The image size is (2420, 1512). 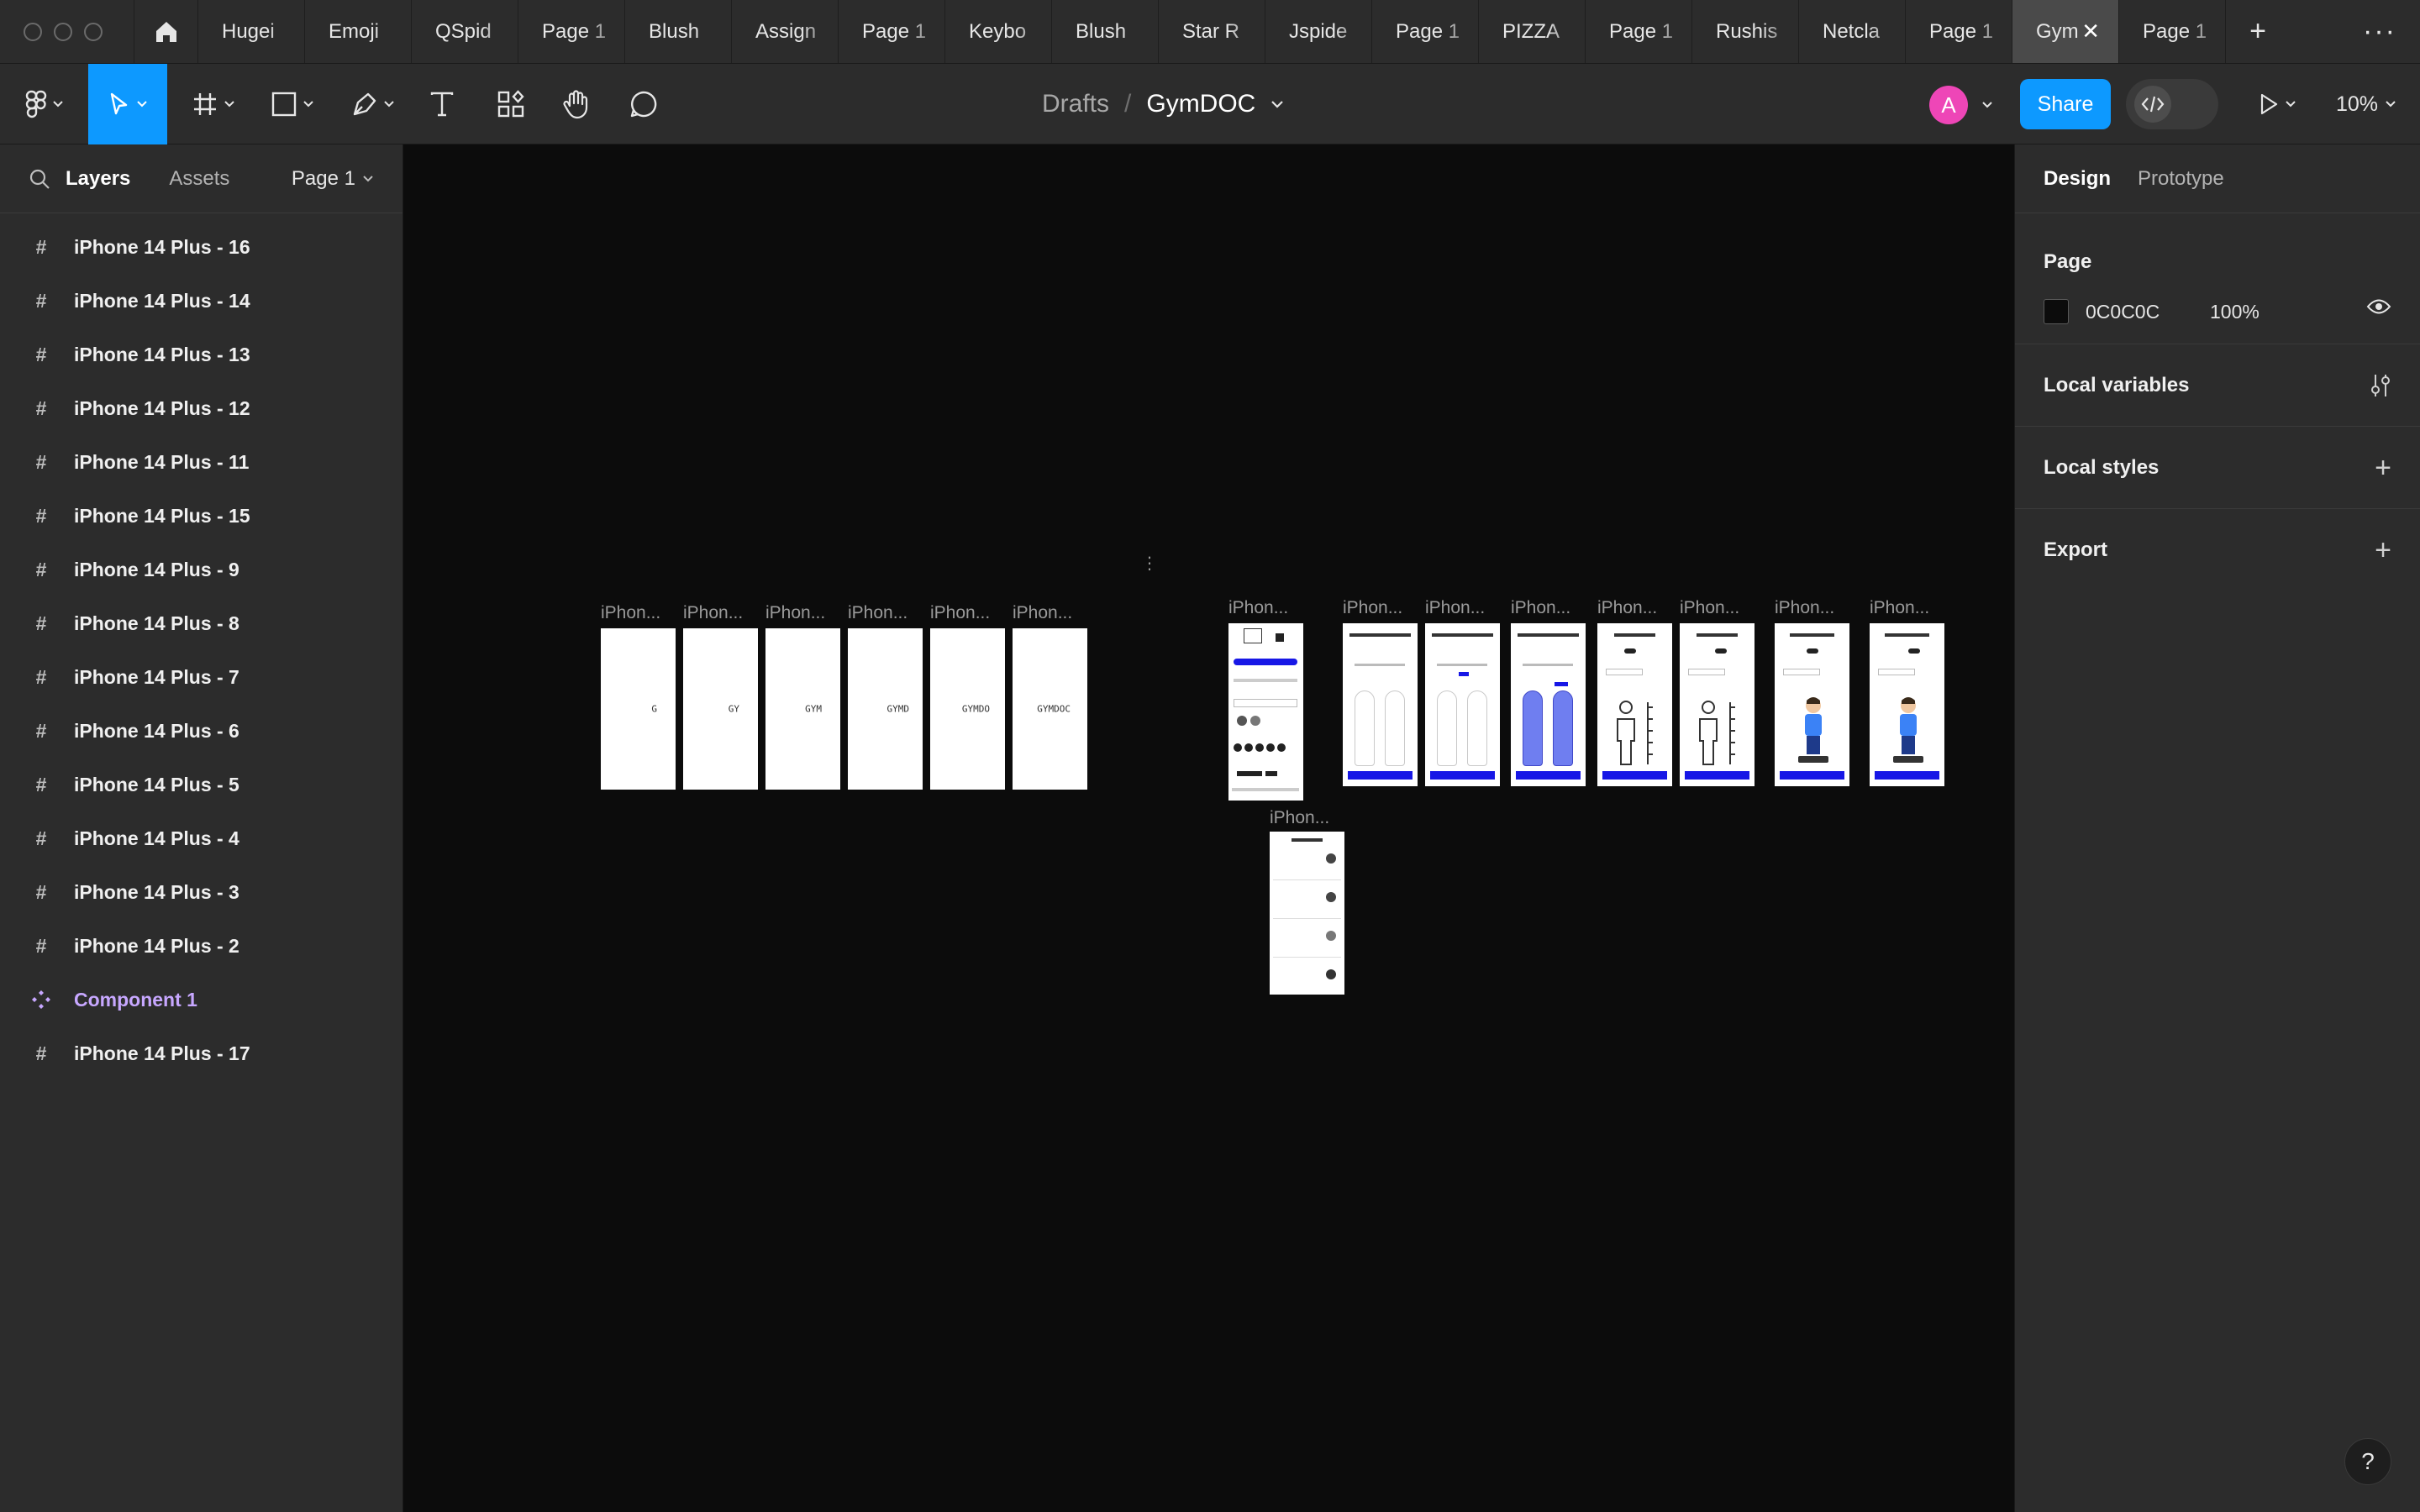 I want to click on phone-frame: GY, so click(x=720, y=709).